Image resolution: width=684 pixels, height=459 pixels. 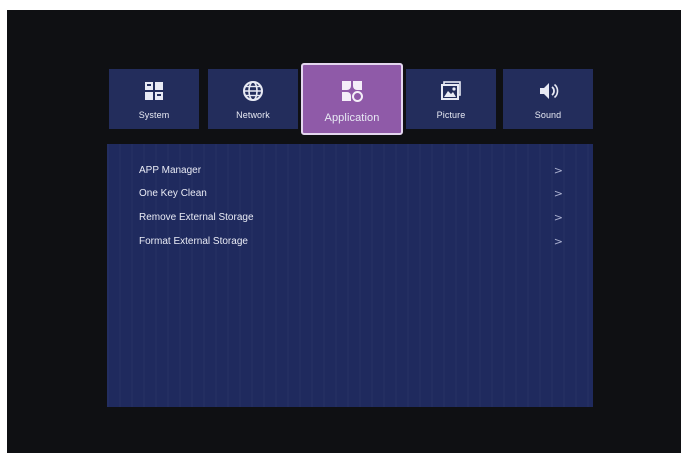 I want to click on tab-sound: Sound, so click(x=548, y=99).